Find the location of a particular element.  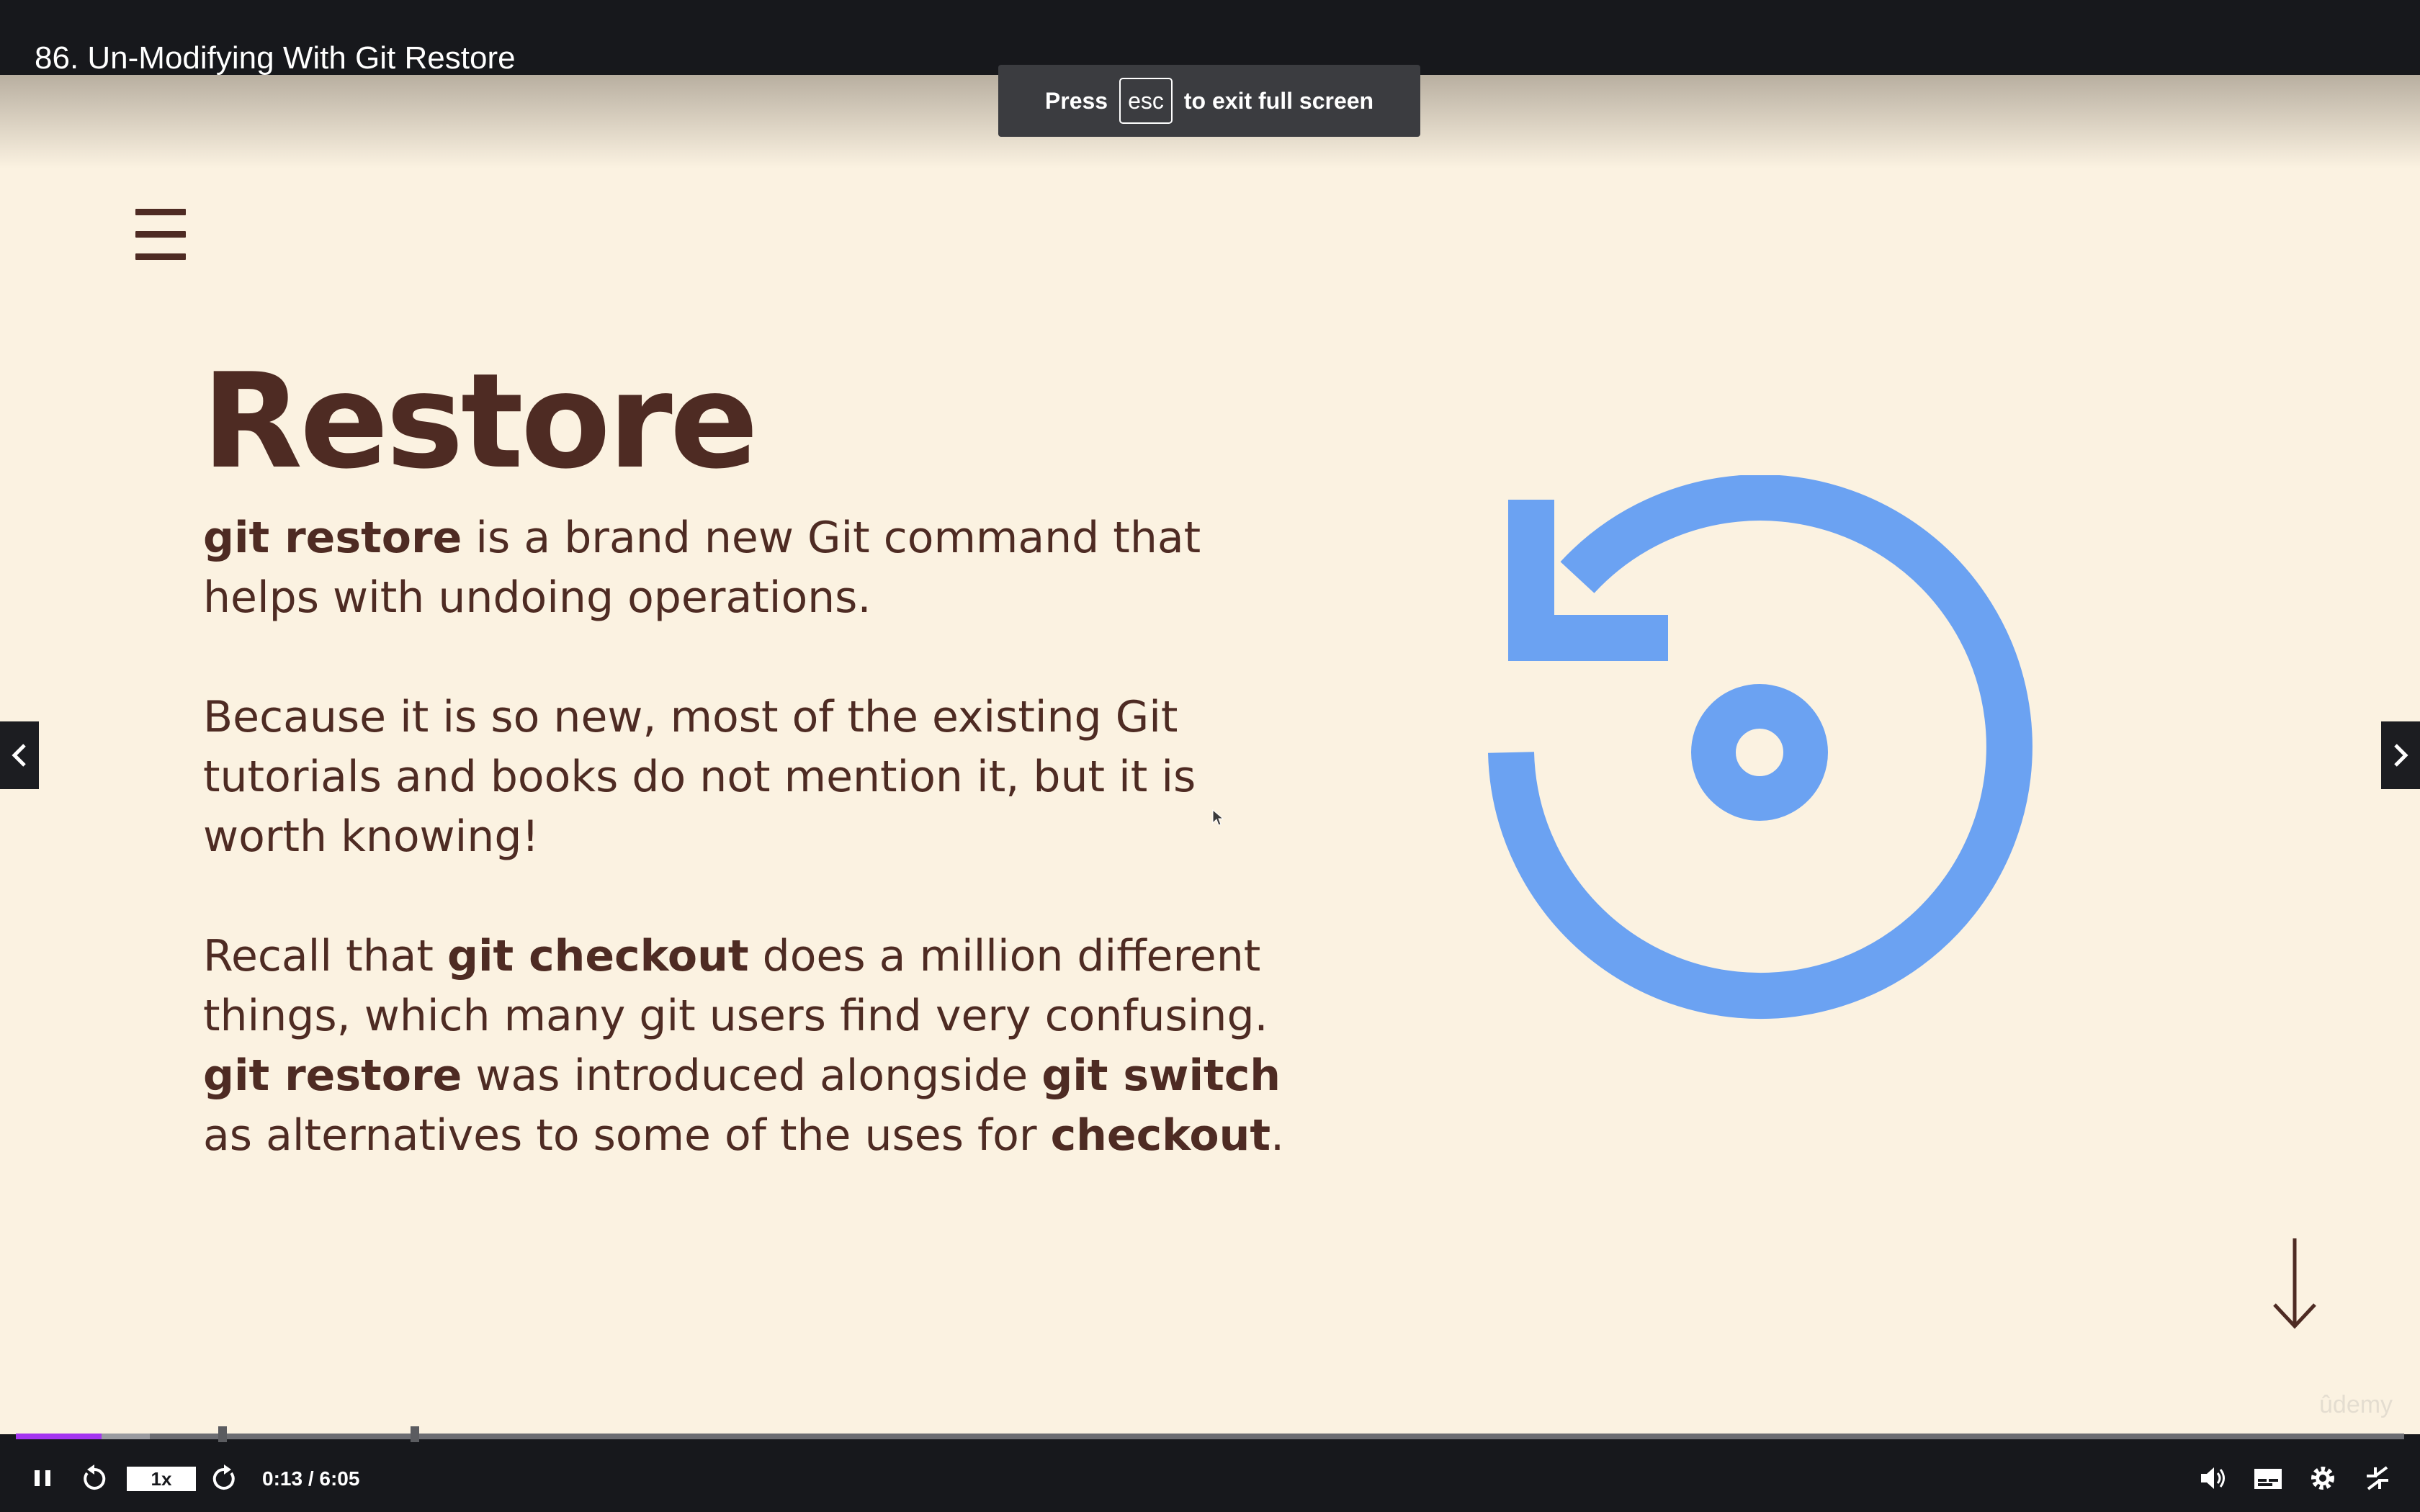

down-arrow-icon is located at coordinates (2294, 1284).